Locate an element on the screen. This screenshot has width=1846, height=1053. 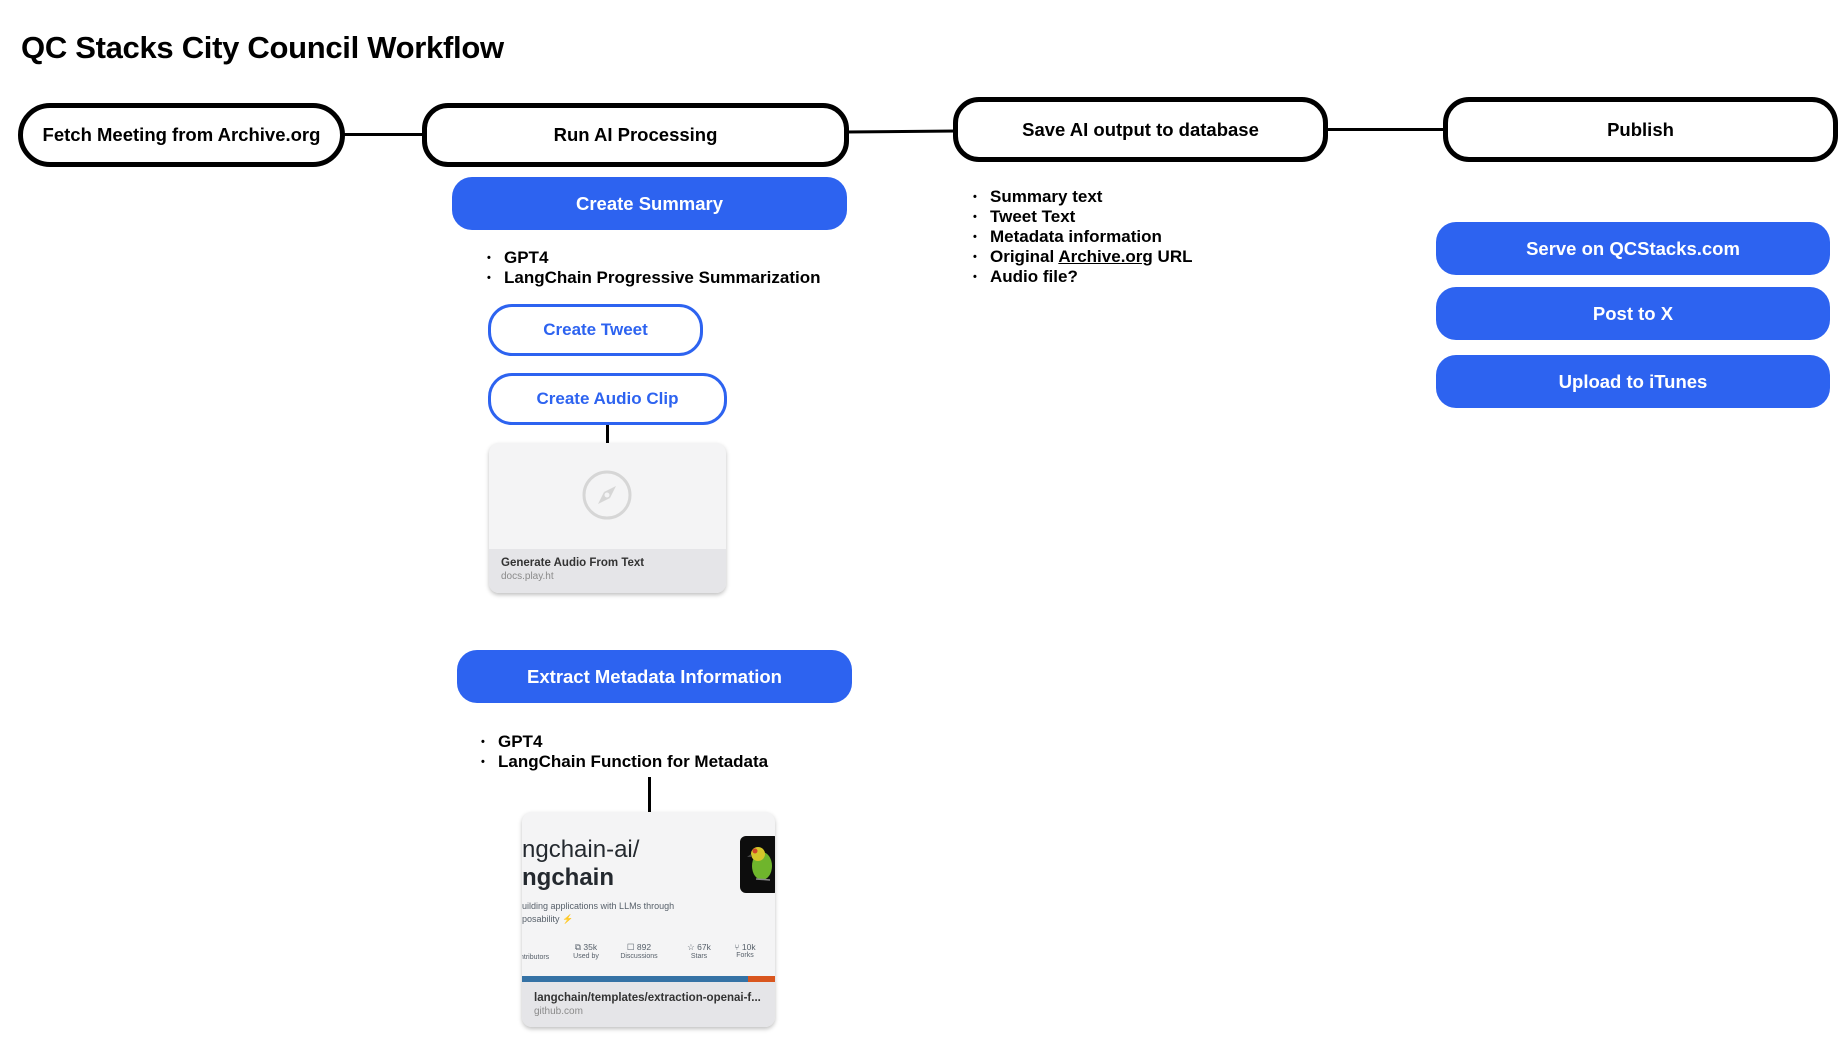
star-icon: ☆ is located at coordinates (691, 947).